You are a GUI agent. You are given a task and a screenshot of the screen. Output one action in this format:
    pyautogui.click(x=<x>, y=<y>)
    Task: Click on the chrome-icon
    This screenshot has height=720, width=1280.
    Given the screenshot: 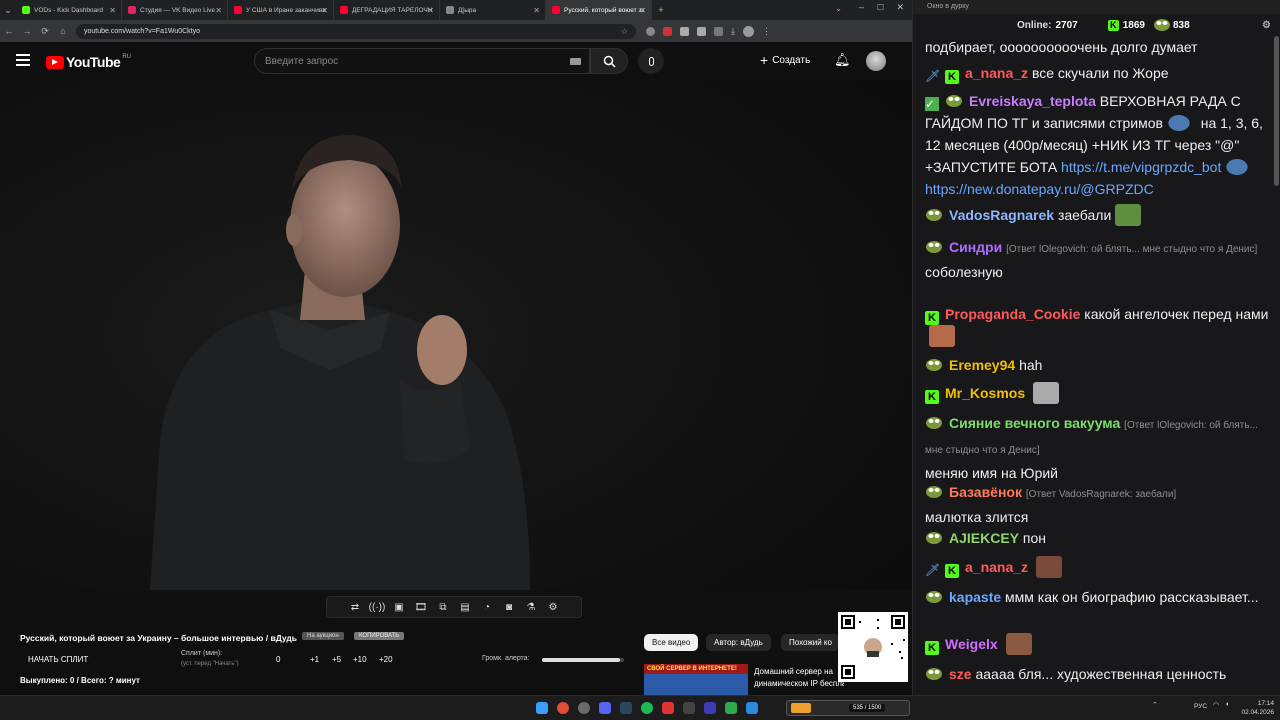 What is the action you would take?
    pyautogui.click(x=563, y=708)
    